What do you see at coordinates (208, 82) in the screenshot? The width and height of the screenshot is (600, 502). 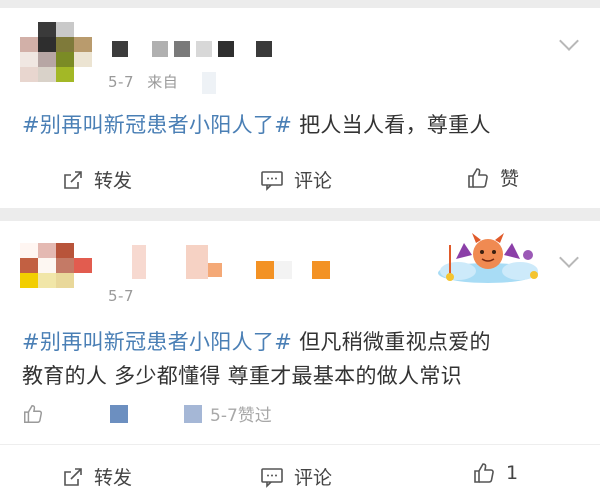 I see `source-pixelated` at bounding box center [208, 82].